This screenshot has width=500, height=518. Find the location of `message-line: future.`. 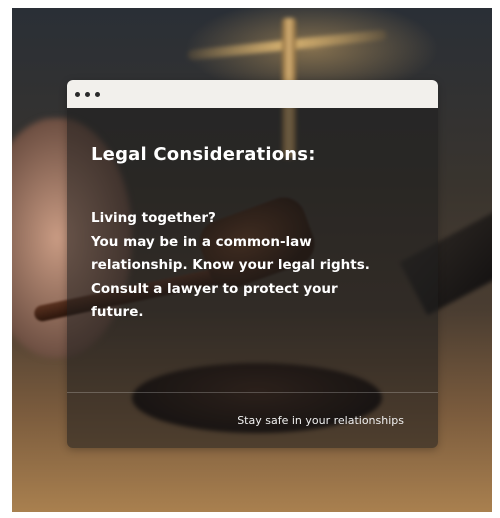

message-line: future. is located at coordinates (117, 312).